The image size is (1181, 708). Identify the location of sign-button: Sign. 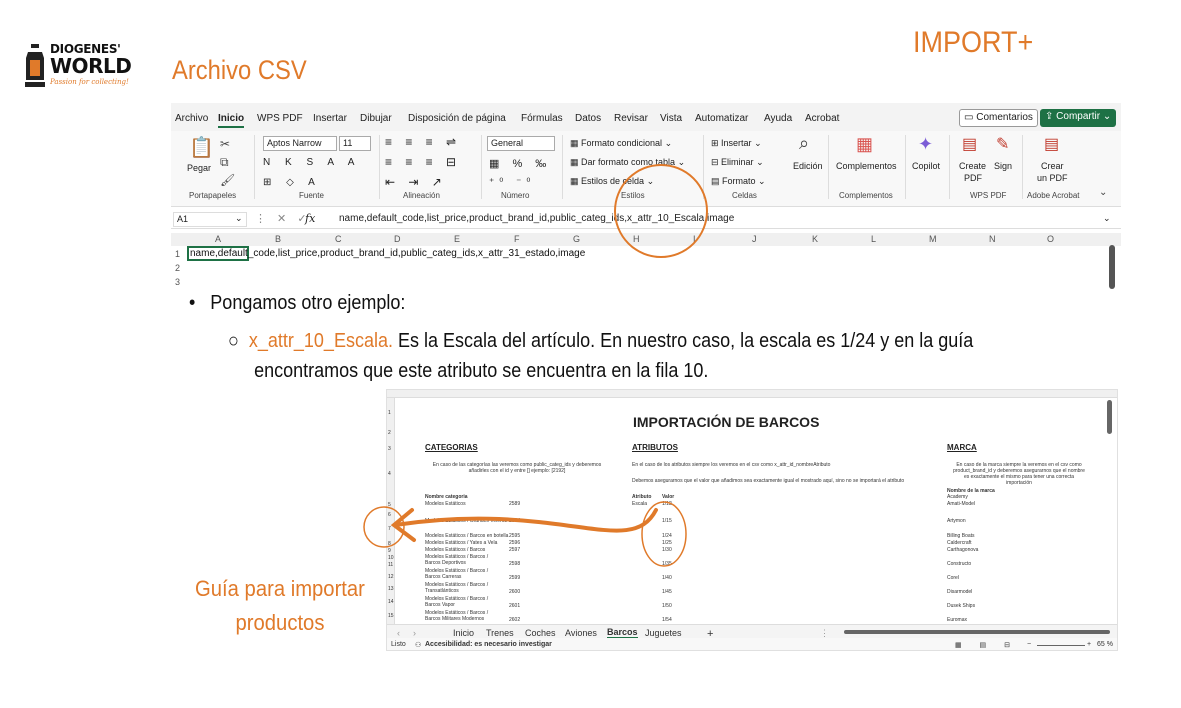
(1003, 166).